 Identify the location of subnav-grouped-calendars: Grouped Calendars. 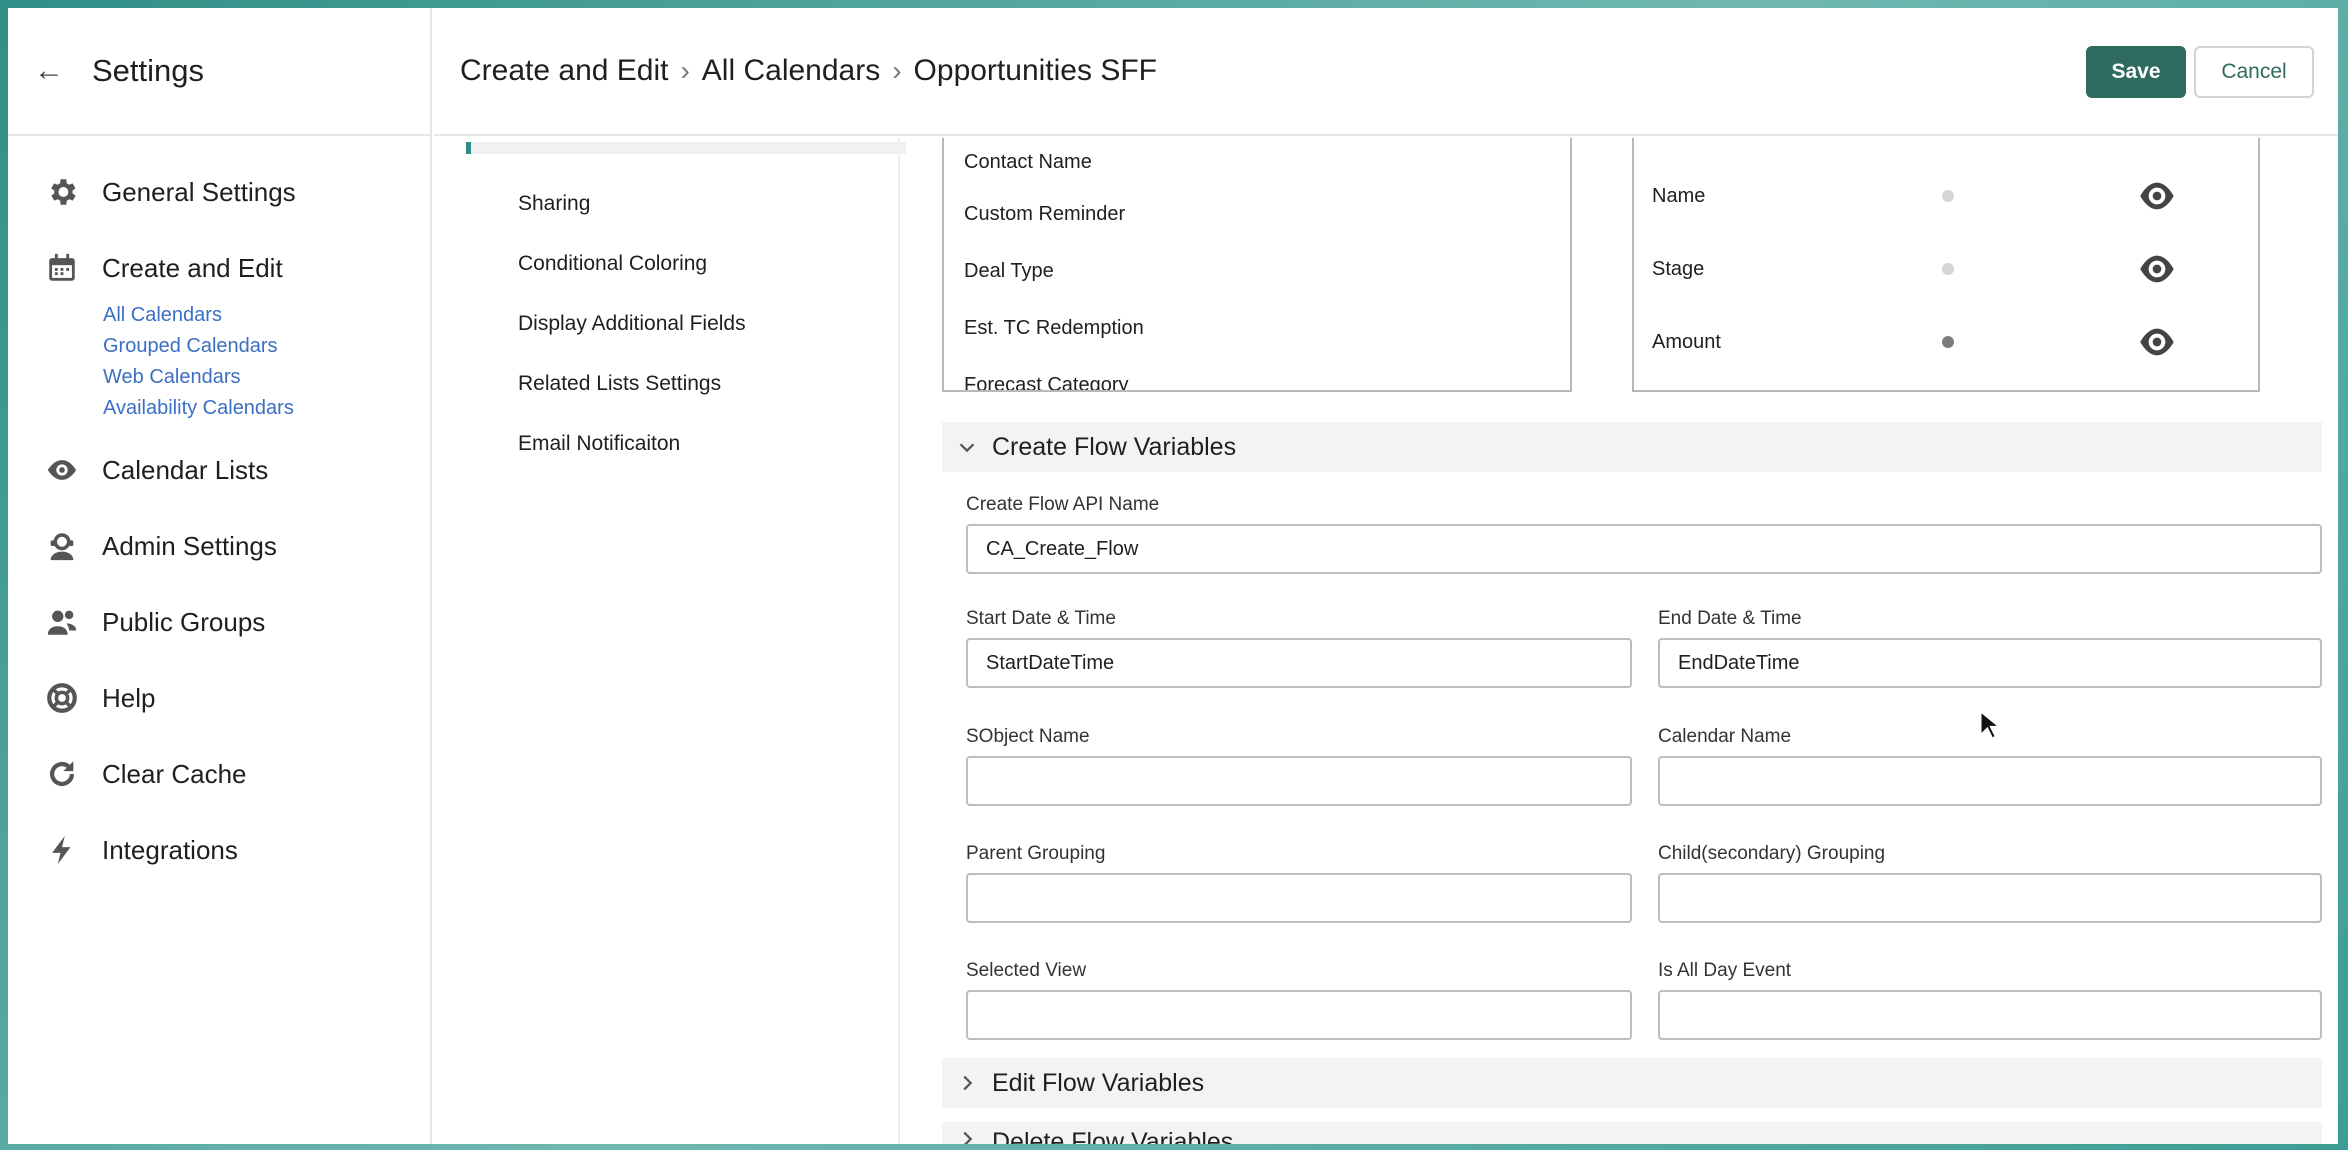
(266, 346).